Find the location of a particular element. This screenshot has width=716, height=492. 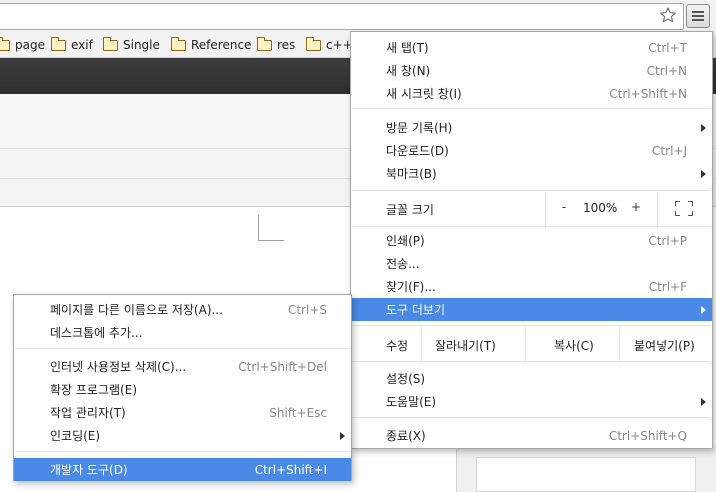

page-side-box is located at coordinates (586, 474).